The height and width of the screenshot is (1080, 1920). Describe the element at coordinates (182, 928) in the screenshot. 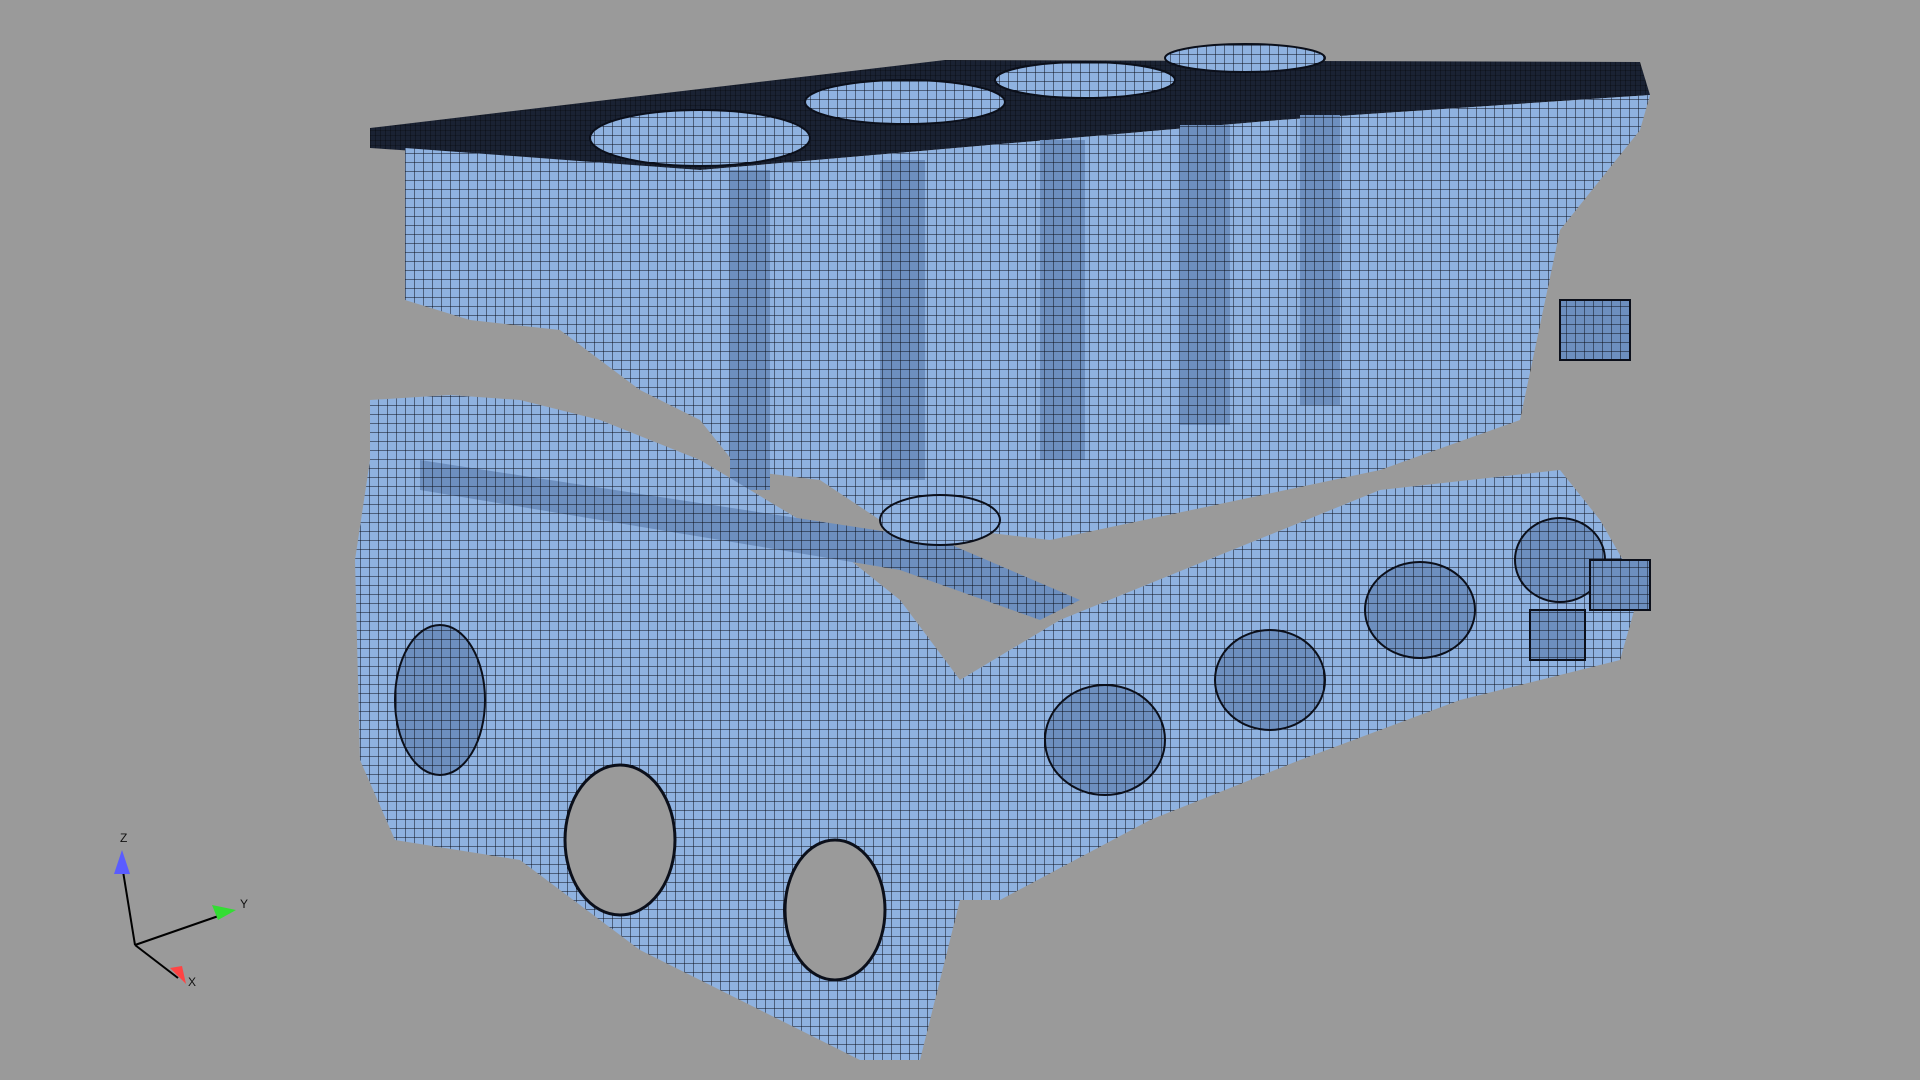

I see `y-axis-line` at that location.